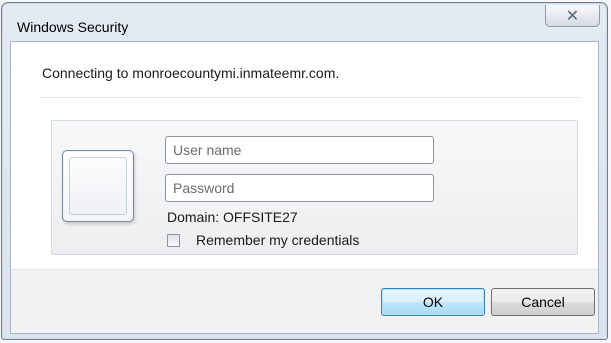  I want to click on cancel-button: Cancel, so click(543, 302).